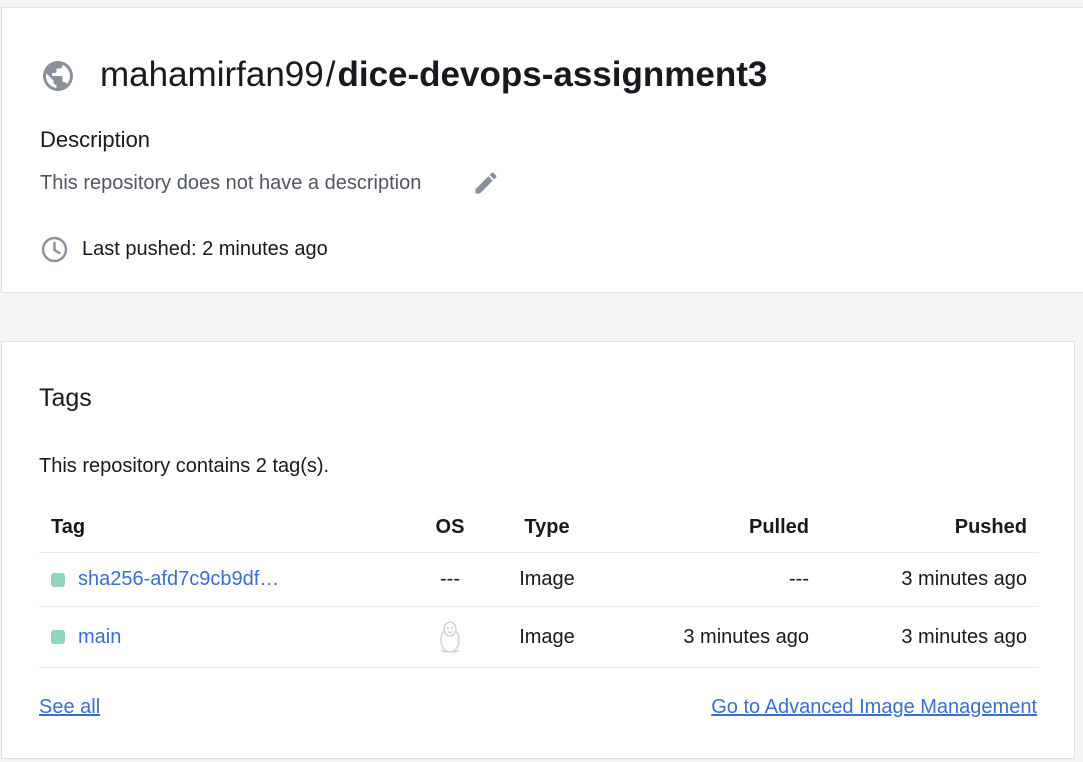 The width and height of the screenshot is (1083, 762). Describe the element at coordinates (212, 74) in the screenshot. I see `repo-namespace: mahamirfan99` at that location.